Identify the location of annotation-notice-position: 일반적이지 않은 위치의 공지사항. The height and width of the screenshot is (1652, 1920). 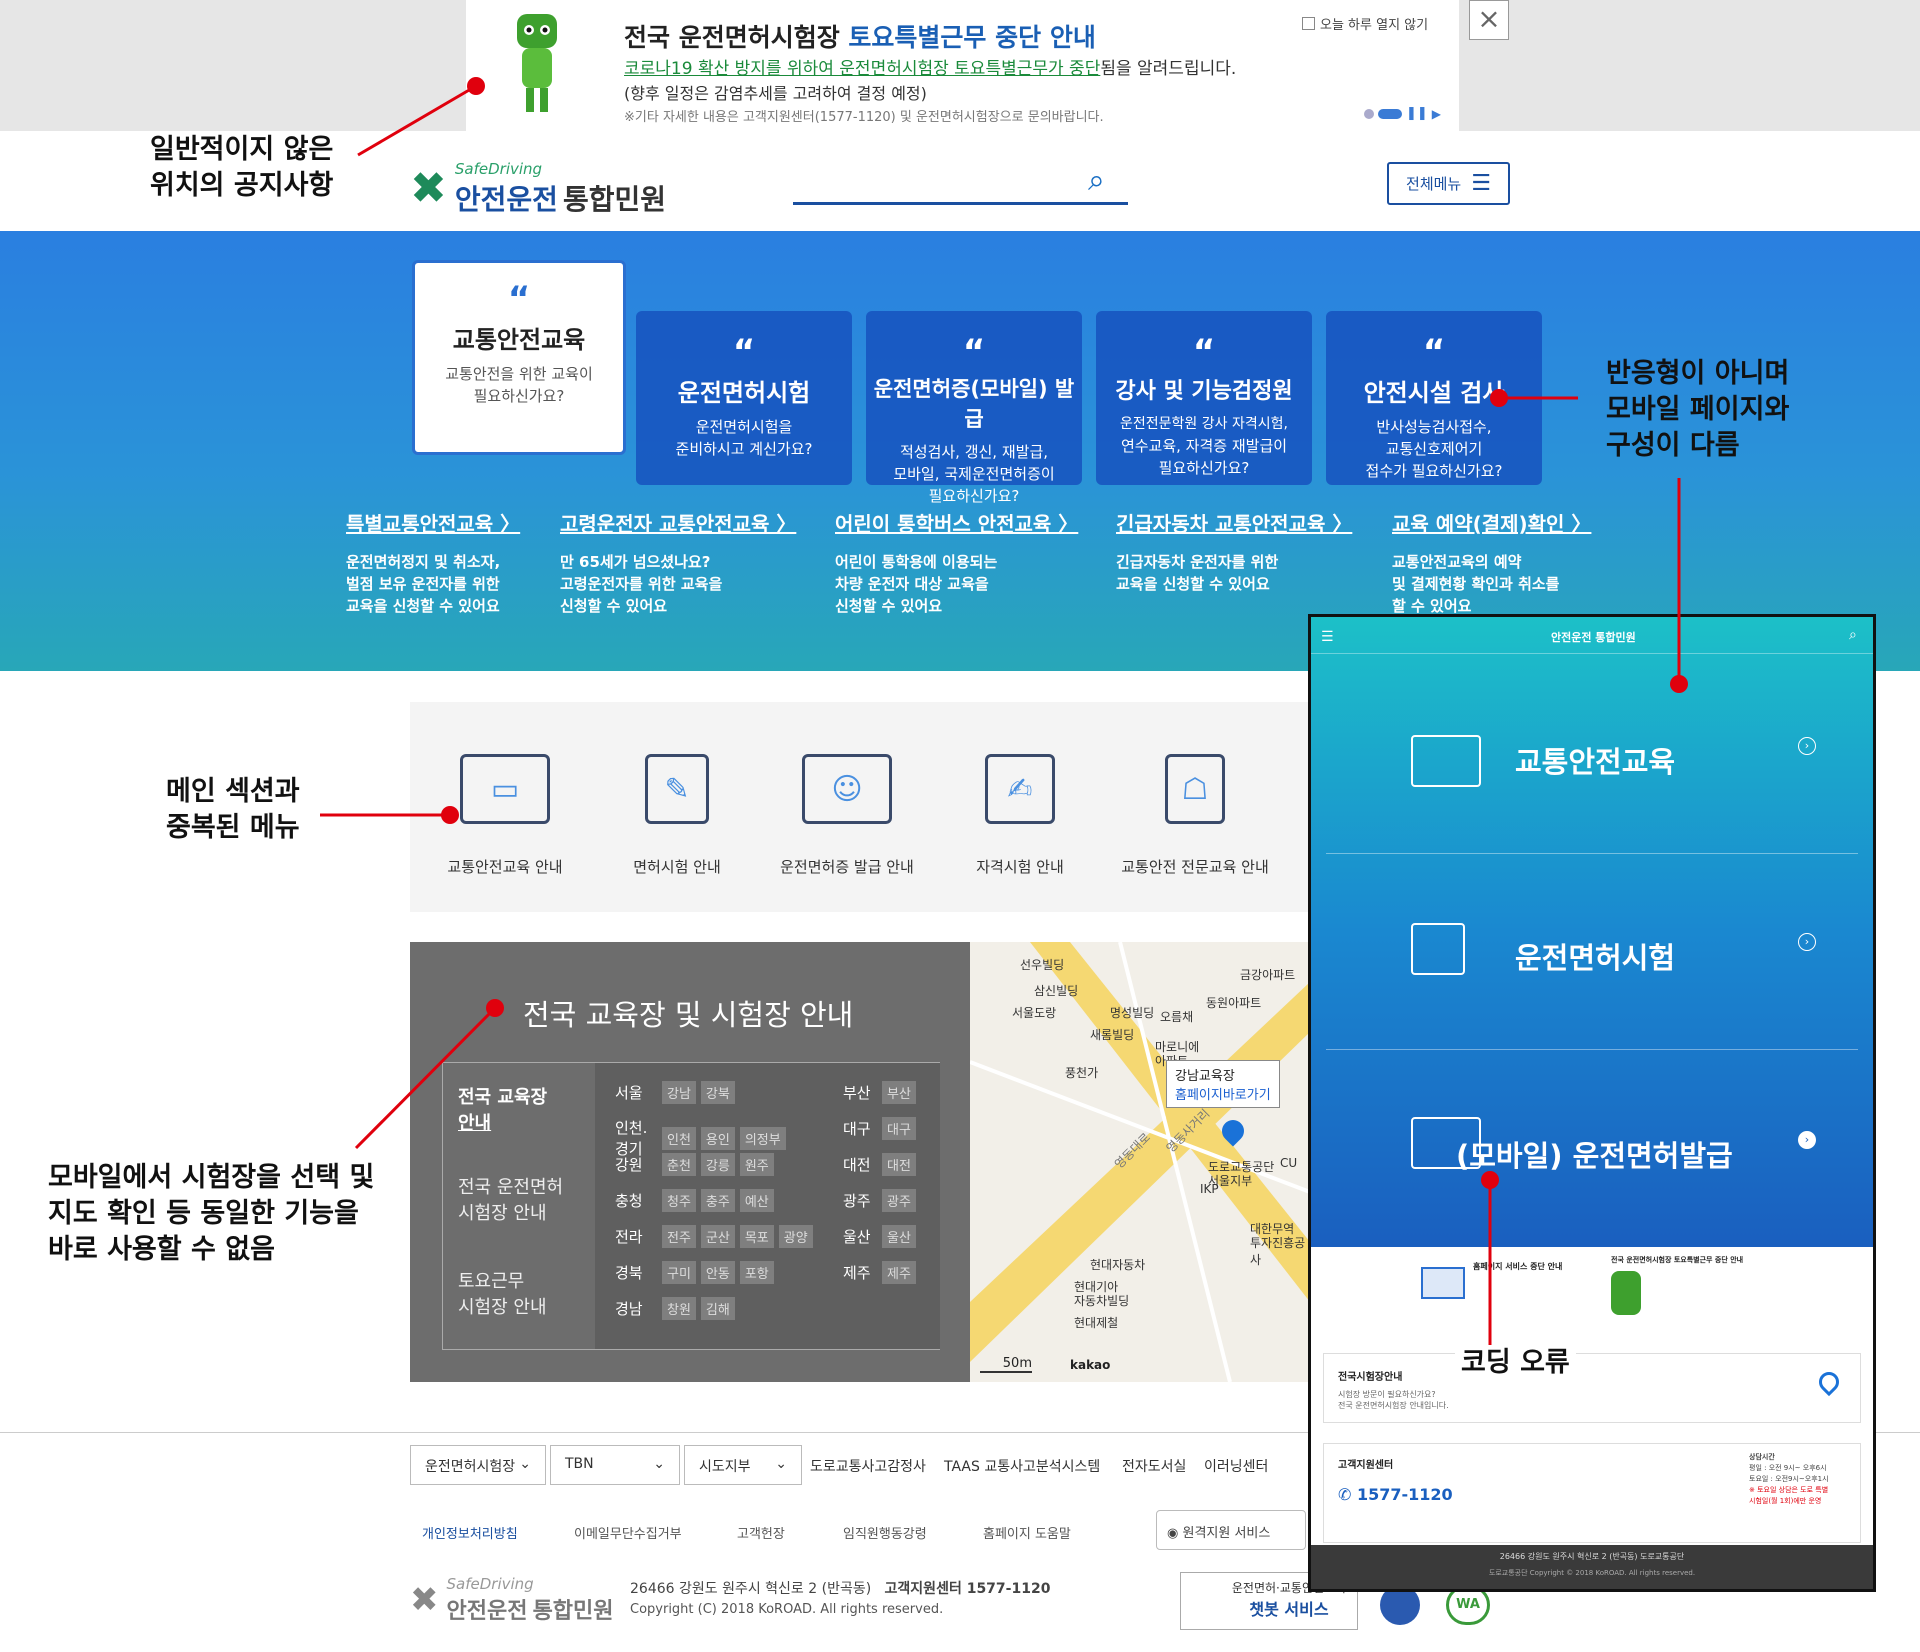
(242, 167).